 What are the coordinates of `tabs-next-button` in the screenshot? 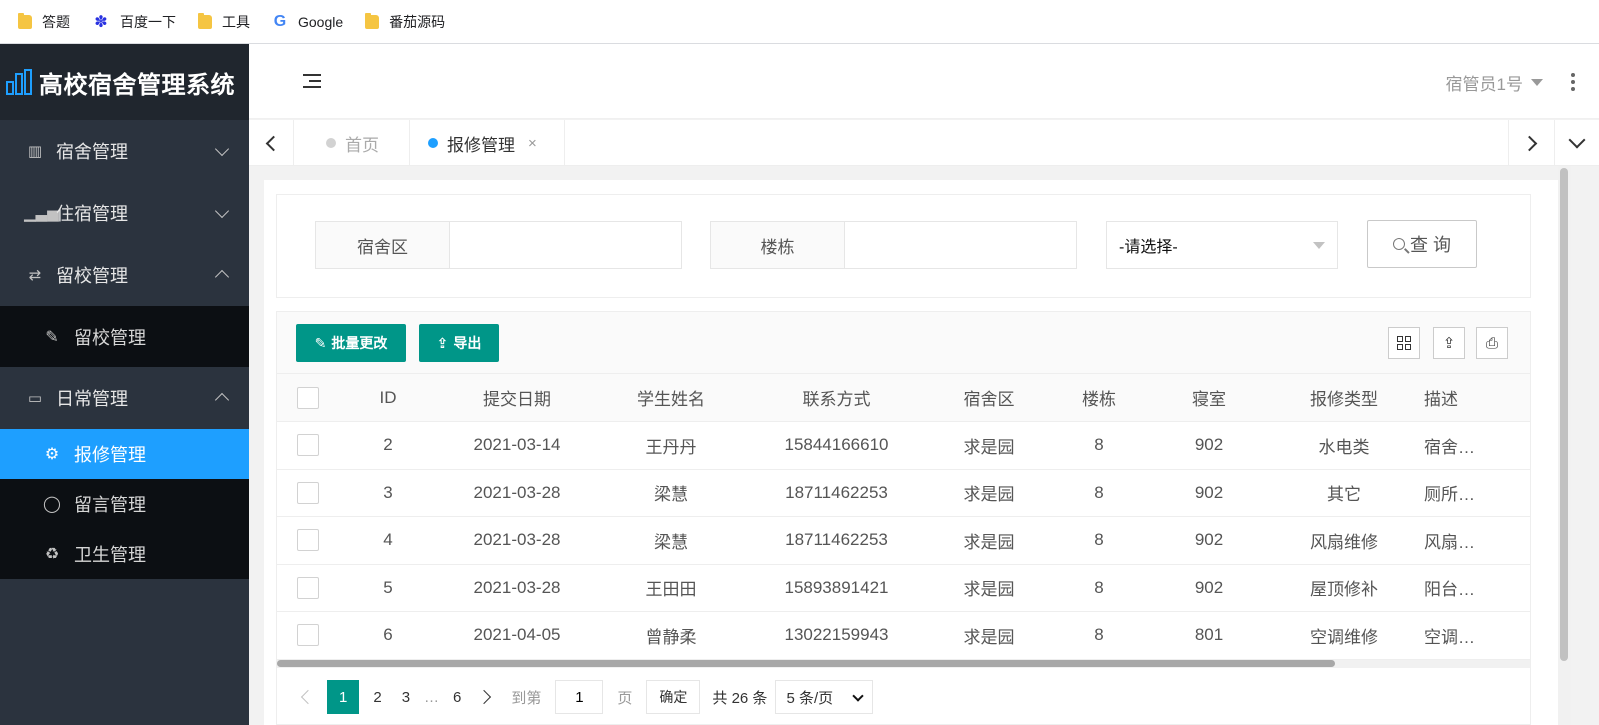 It's located at (1530, 143).